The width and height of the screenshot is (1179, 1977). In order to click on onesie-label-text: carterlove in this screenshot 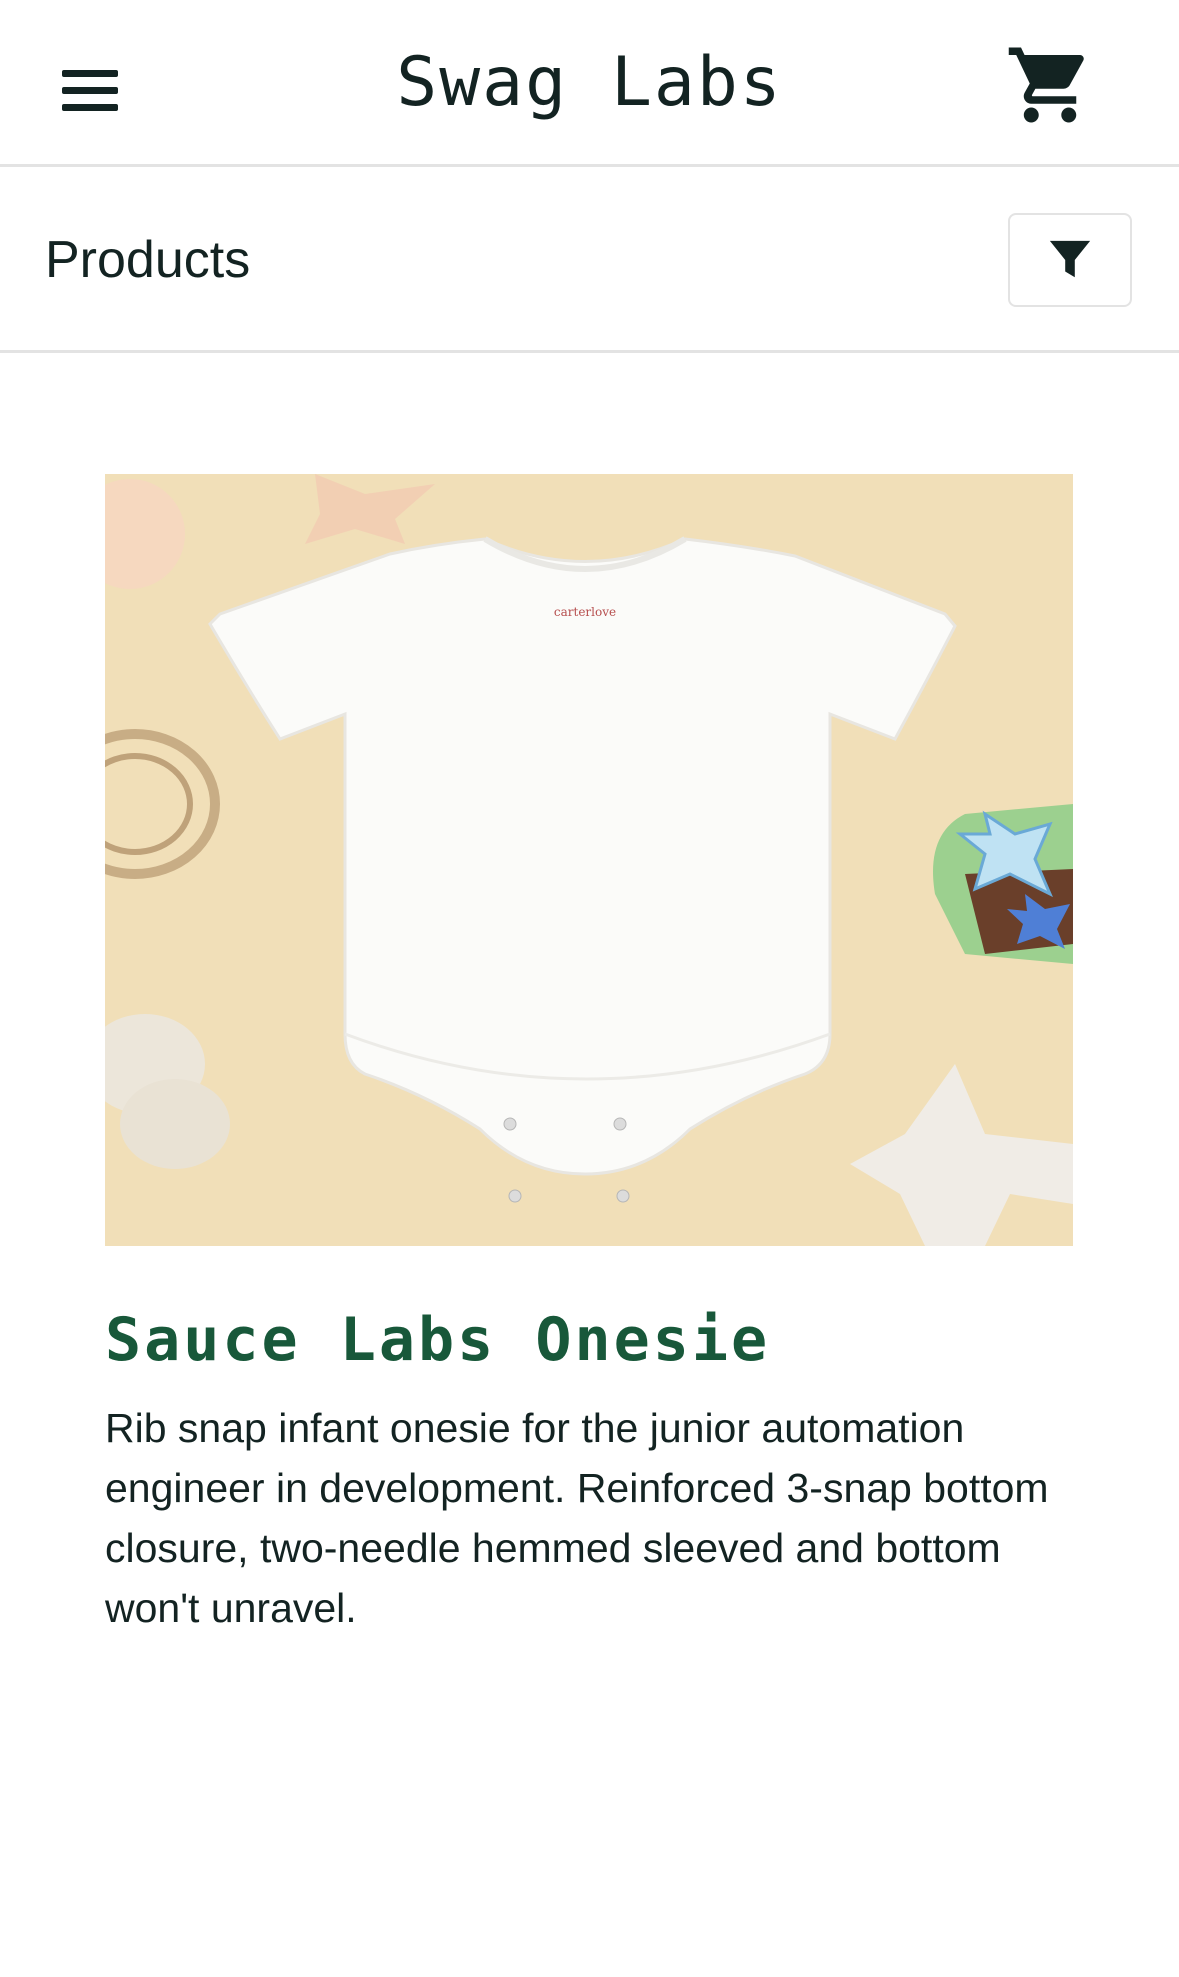, I will do `click(585, 612)`.